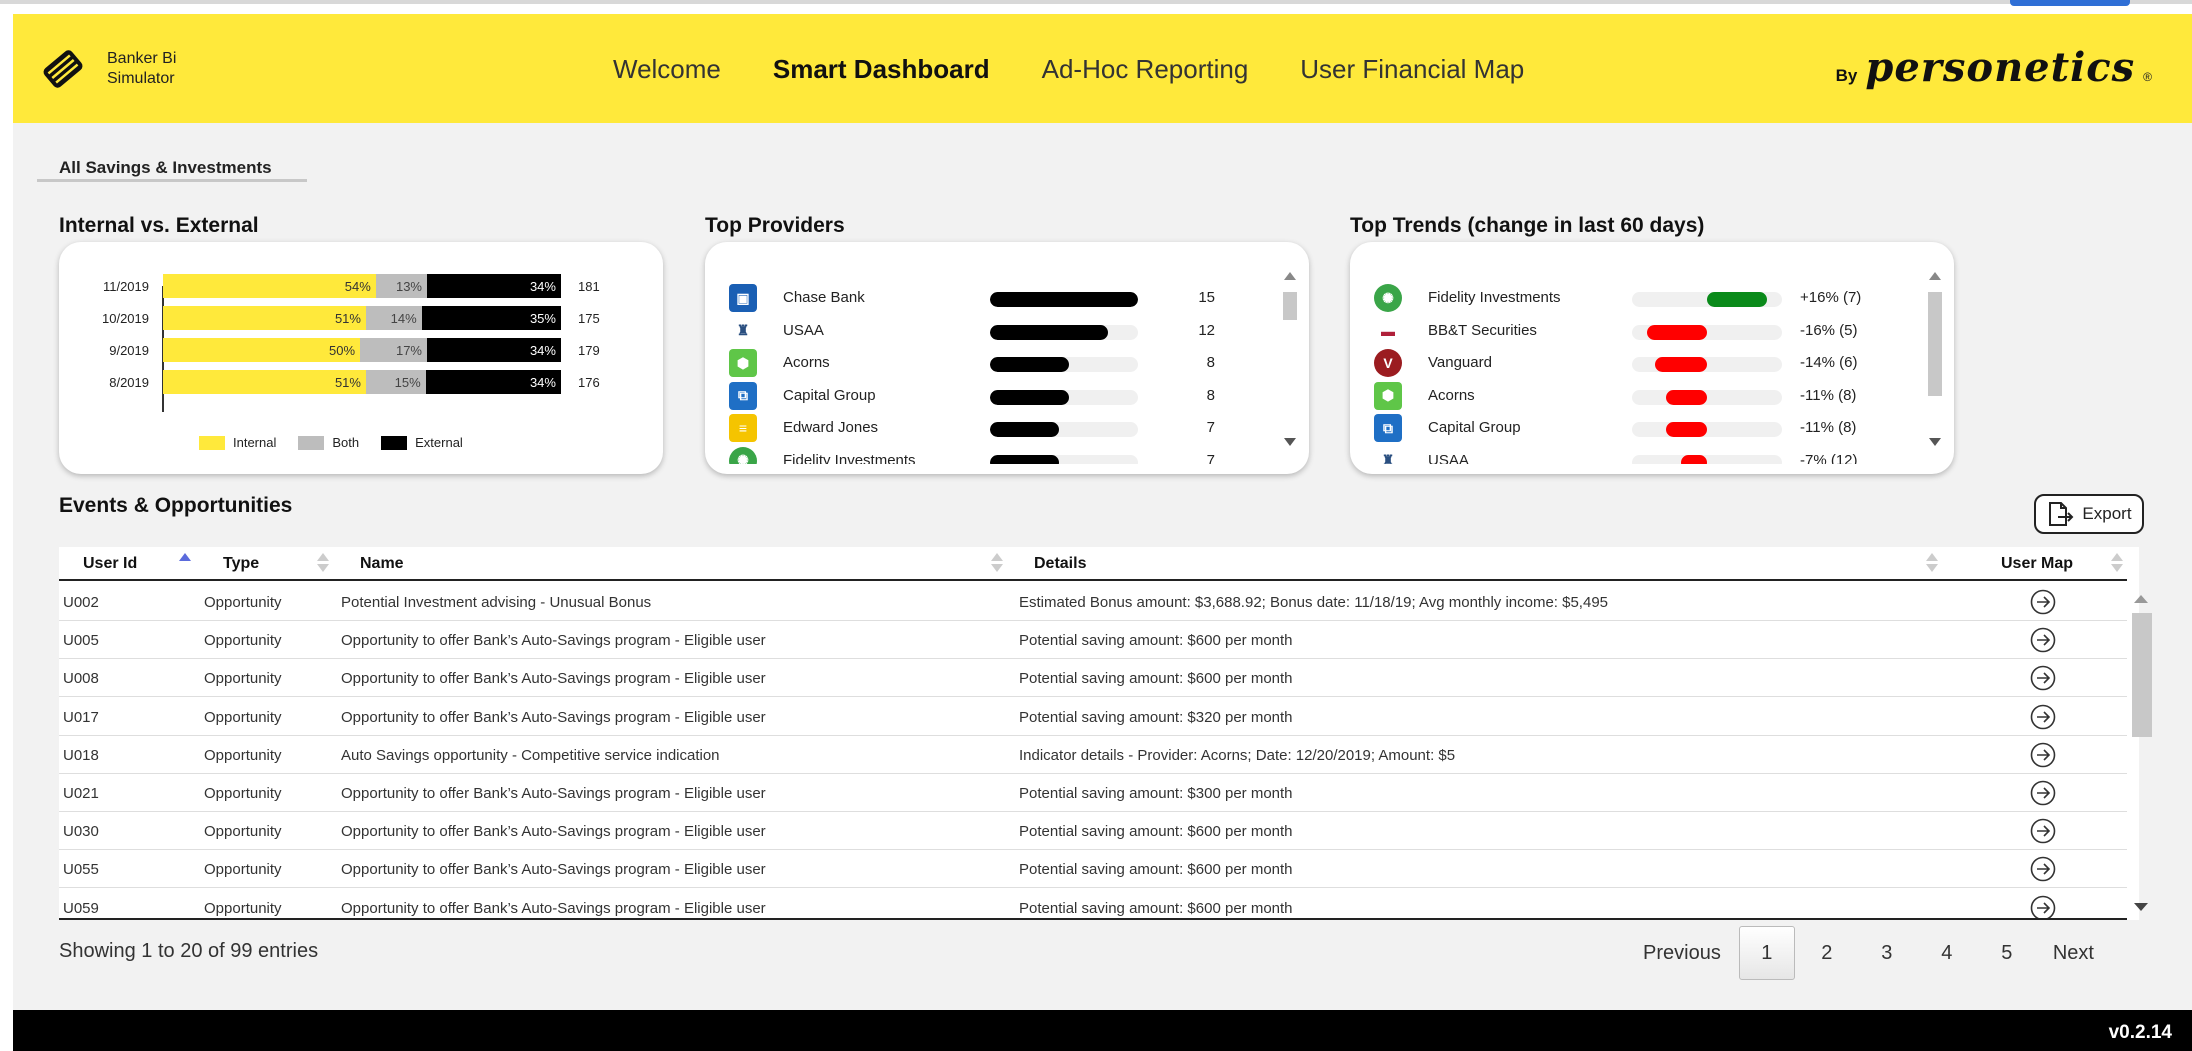 The image size is (2192, 1051). I want to click on pagination-page-1: 1, so click(1766, 953).